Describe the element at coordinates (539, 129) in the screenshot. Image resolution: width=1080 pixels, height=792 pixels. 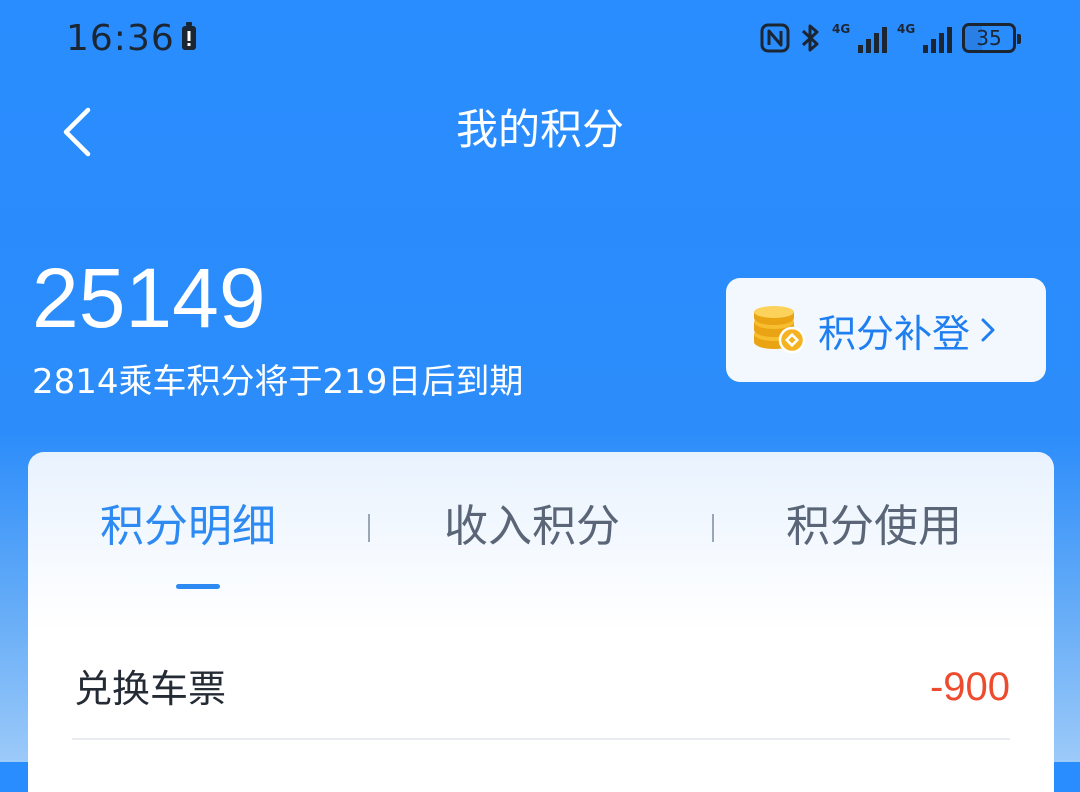
I see `page-title: 我的积分` at that location.